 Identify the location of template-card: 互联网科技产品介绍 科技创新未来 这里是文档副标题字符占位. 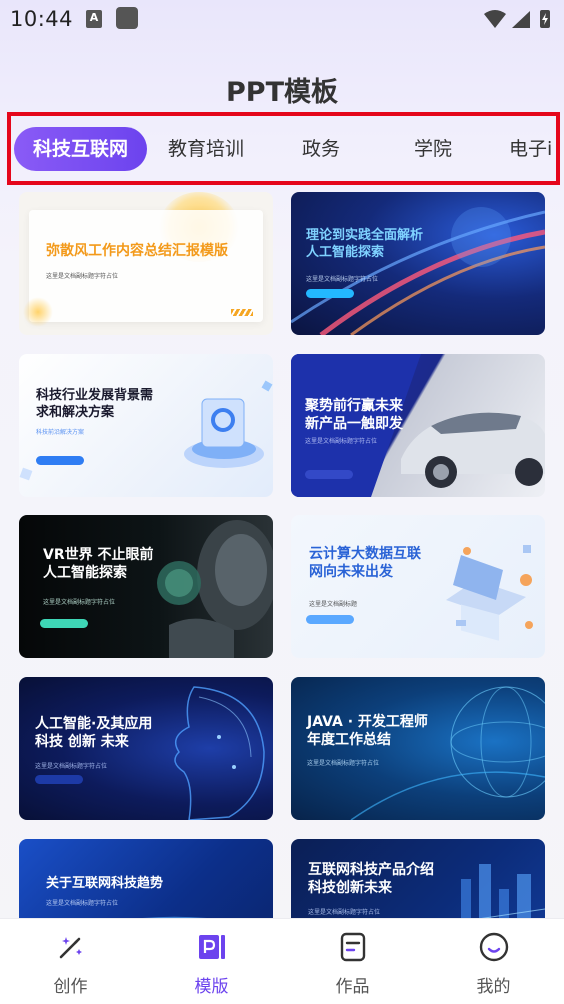
(418, 878).